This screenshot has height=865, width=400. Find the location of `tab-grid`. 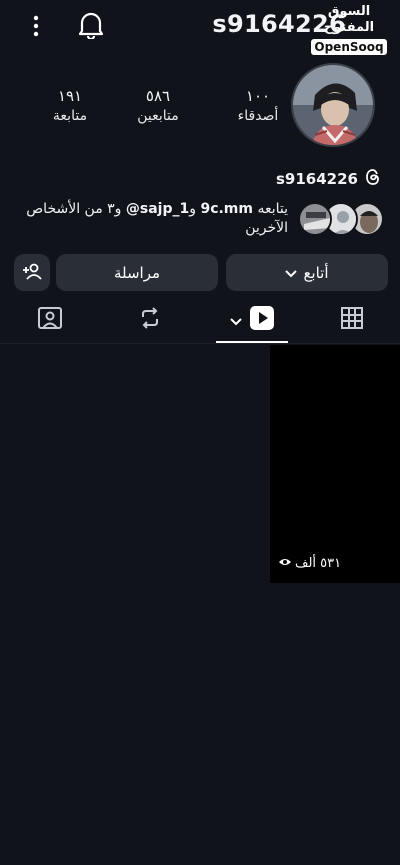

tab-grid is located at coordinates (352, 320).